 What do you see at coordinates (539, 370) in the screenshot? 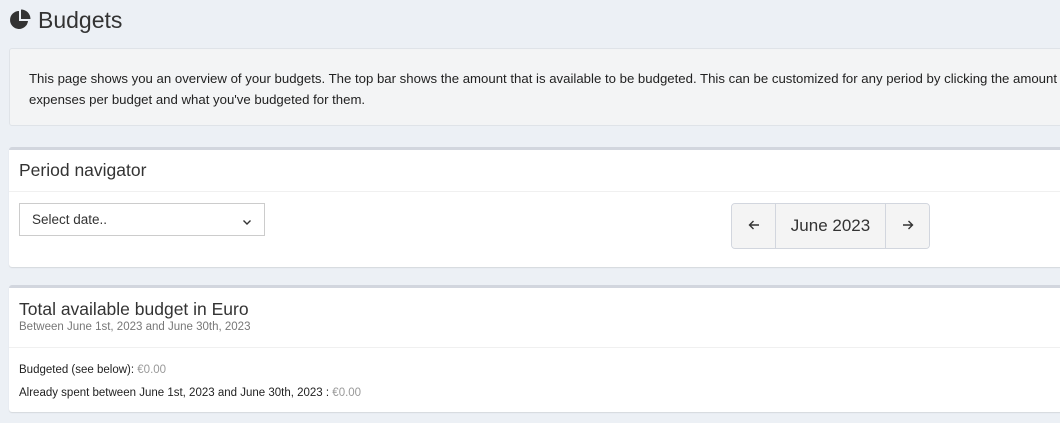
I see `budgeted-row: Budgeted (see below): €0.00` at bounding box center [539, 370].